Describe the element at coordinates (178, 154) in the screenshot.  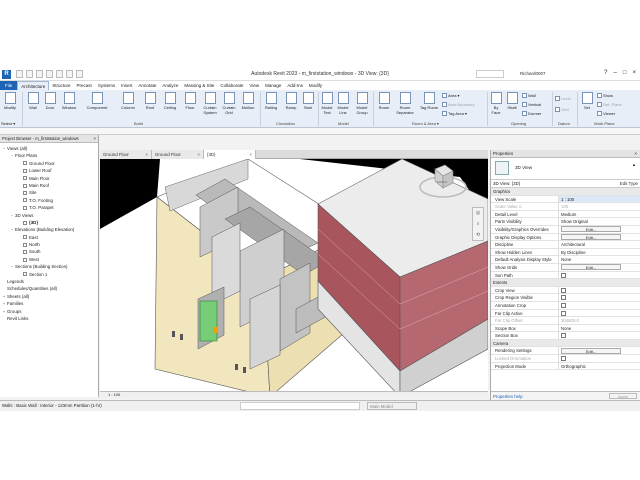
I see `view-tab-ground-floor-2: Ground Floor ×` at that location.